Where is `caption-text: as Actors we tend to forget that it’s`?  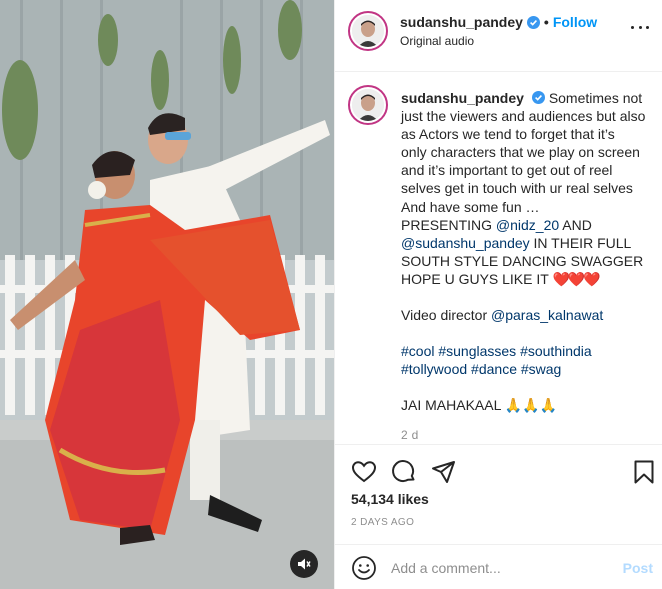 caption-text: as Actors we tend to forget that it’s is located at coordinates (508, 134).